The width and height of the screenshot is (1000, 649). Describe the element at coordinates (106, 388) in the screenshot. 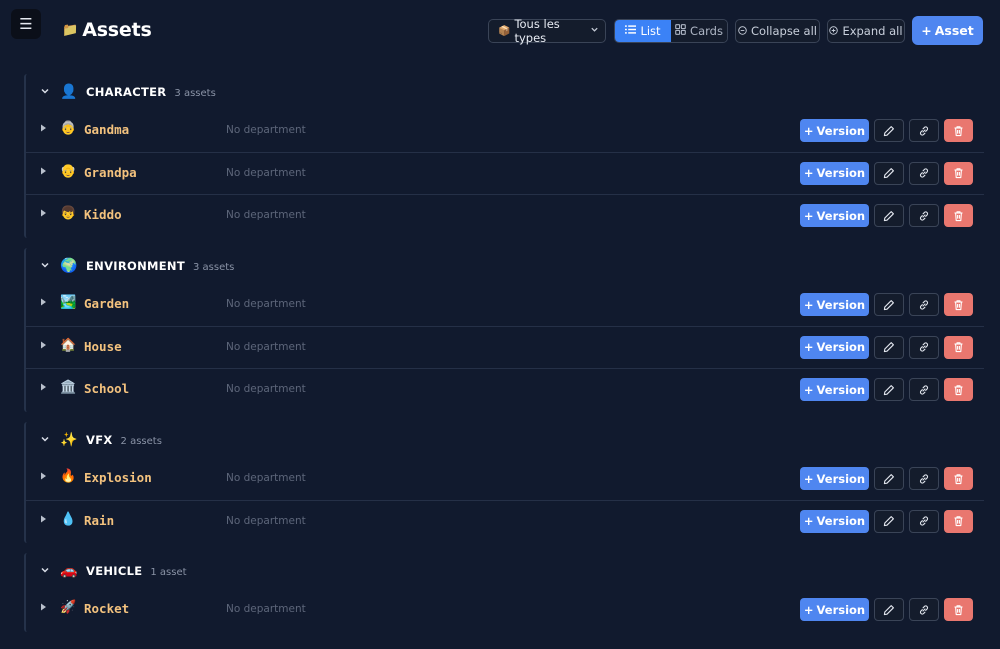

I see `asset-name: School` at that location.